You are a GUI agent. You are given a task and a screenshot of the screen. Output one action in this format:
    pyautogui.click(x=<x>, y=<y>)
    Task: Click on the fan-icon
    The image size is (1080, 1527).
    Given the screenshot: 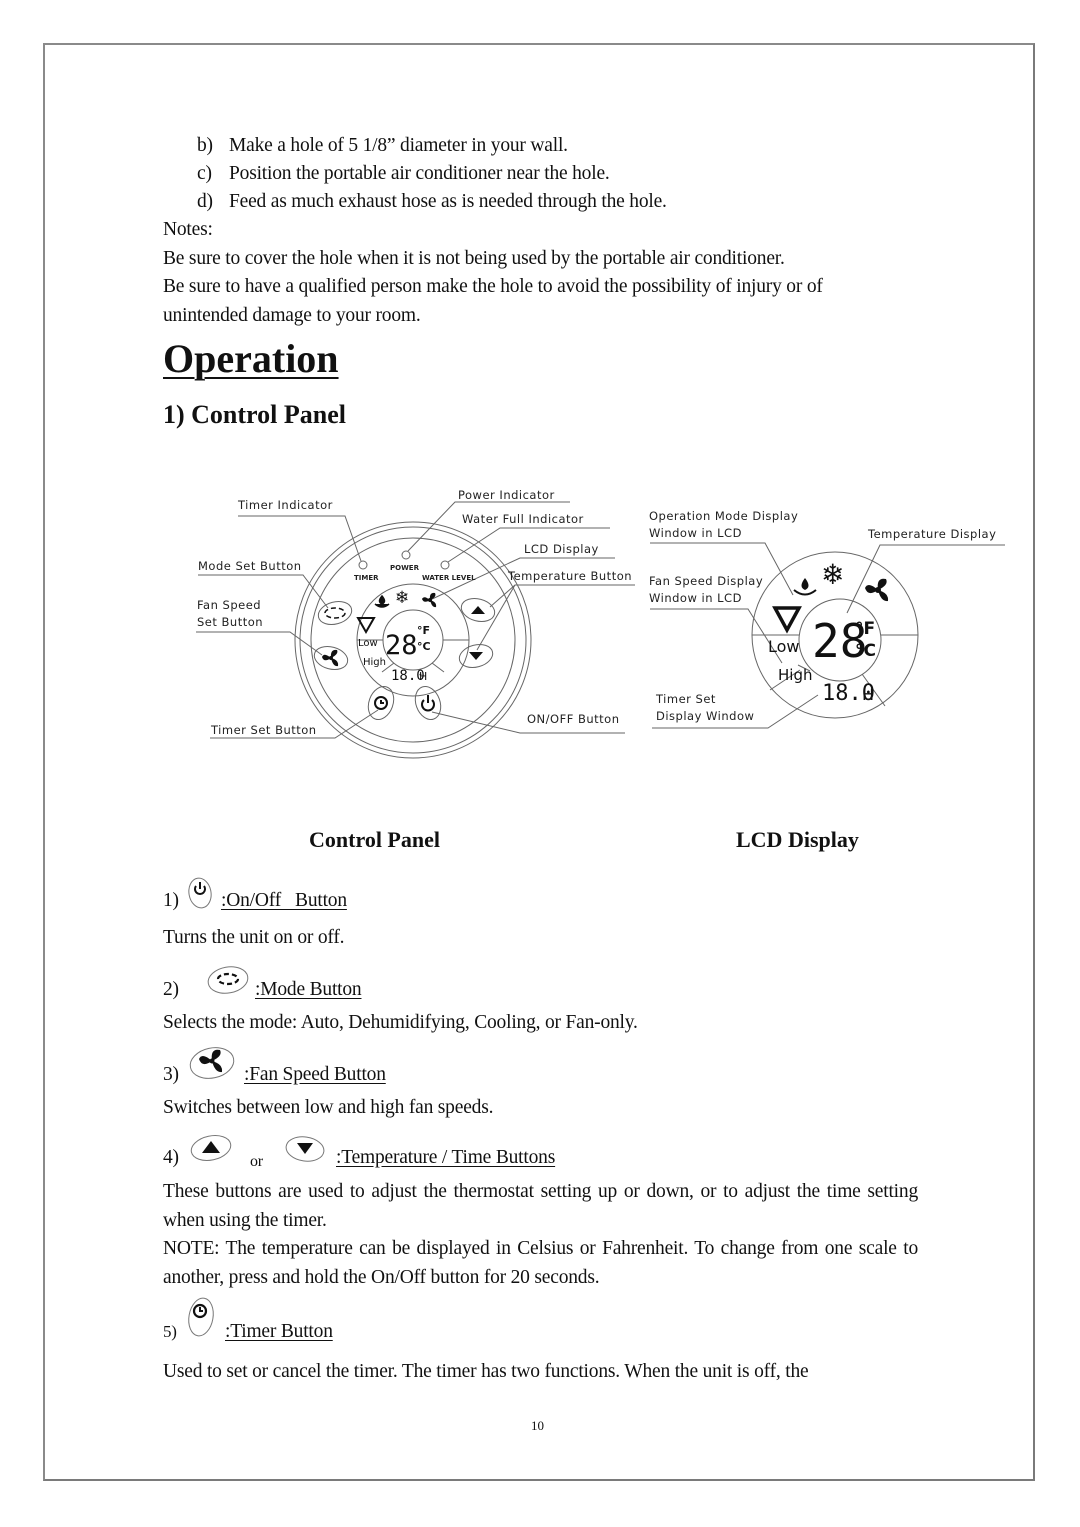 What is the action you would take?
    pyautogui.click(x=212, y=1063)
    